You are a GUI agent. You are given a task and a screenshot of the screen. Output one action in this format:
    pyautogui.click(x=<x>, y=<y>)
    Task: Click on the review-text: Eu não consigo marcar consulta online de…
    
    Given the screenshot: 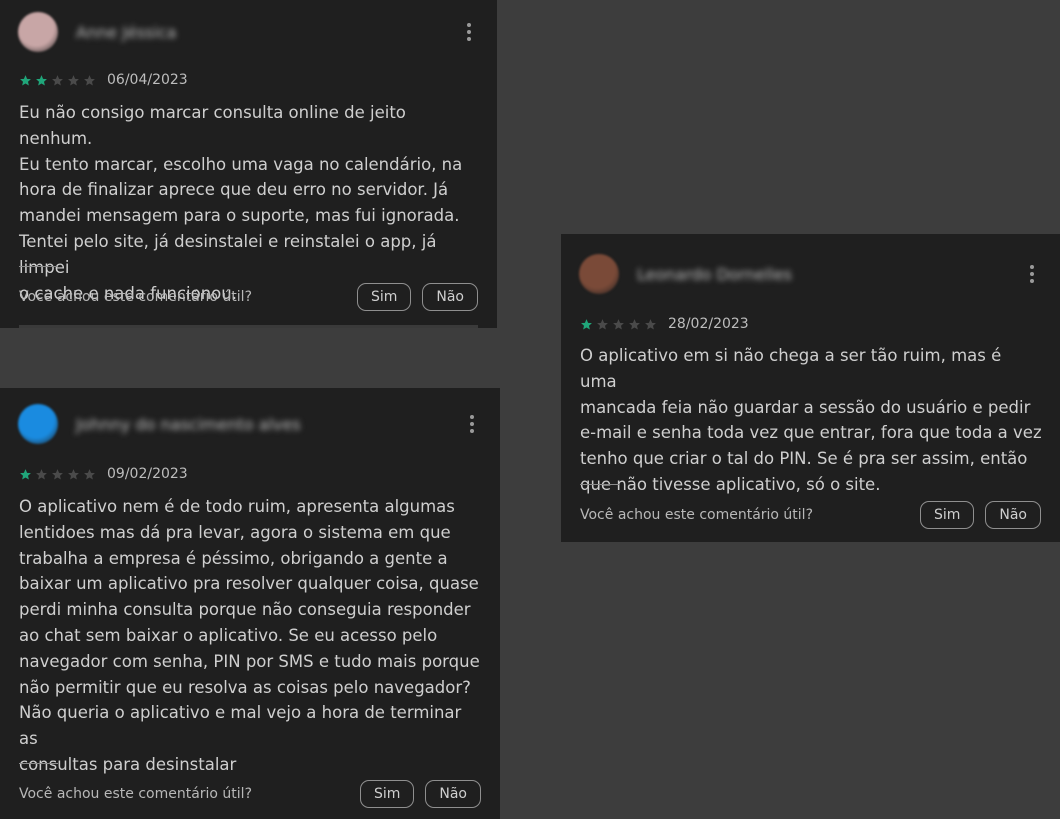 What is the action you would take?
    pyautogui.click(x=249, y=203)
    